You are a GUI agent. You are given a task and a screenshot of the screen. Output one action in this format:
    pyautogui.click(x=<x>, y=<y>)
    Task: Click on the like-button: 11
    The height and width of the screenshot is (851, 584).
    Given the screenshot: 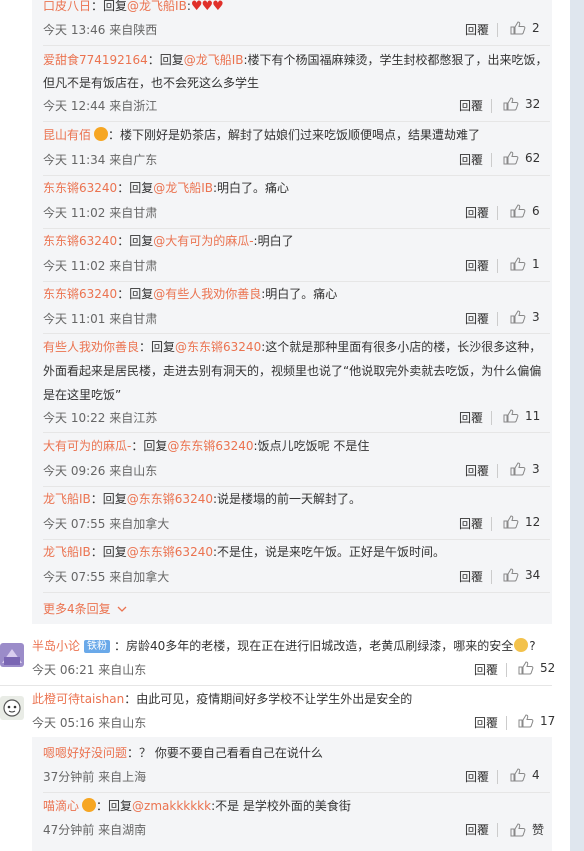 What is the action you would take?
    pyautogui.click(x=521, y=416)
    